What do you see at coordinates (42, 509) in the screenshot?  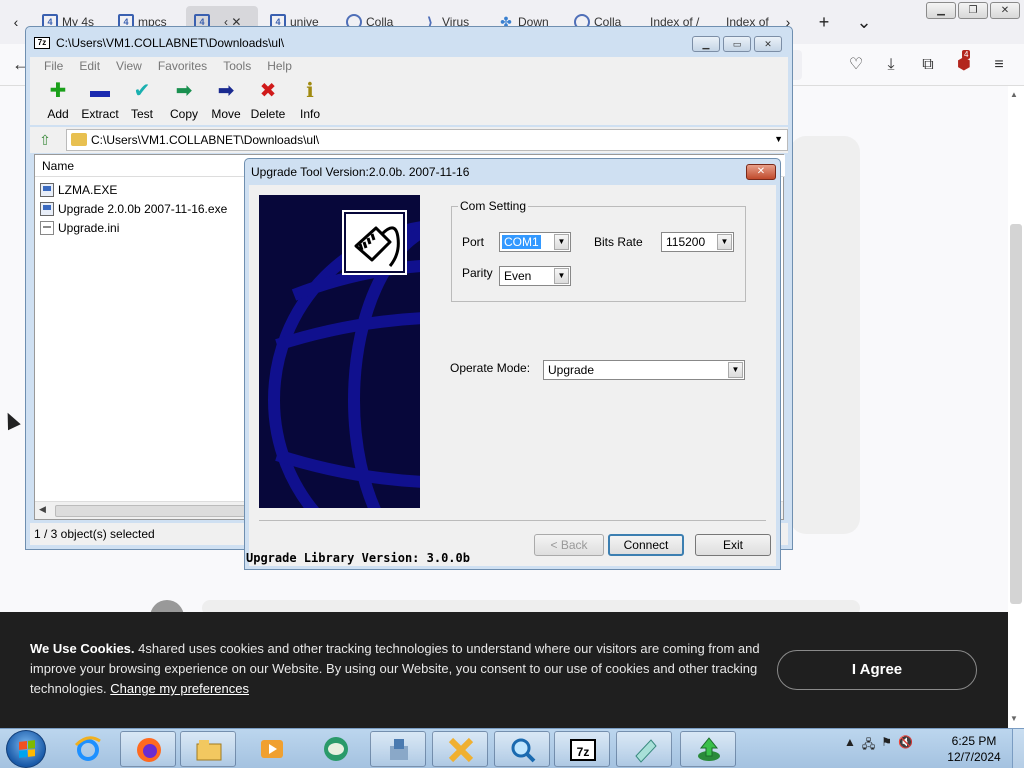 I see `scroll-left-icon: ◀` at bounding box center [42, 509].